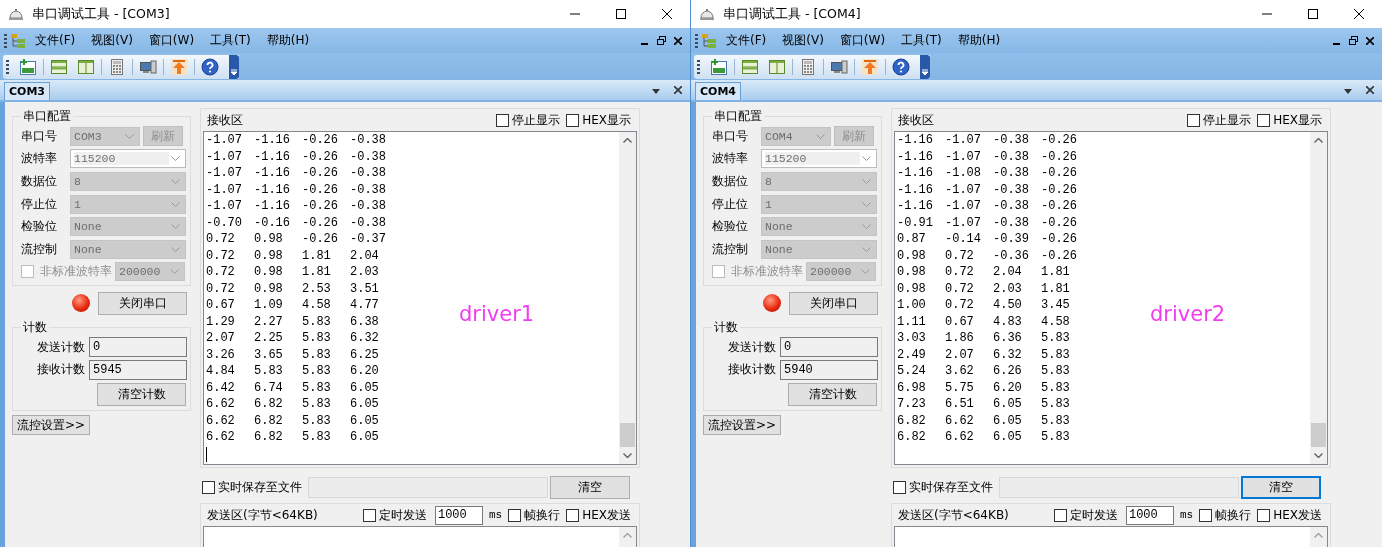  I want to click on annotation-text: driver2, so click(1188, 314).